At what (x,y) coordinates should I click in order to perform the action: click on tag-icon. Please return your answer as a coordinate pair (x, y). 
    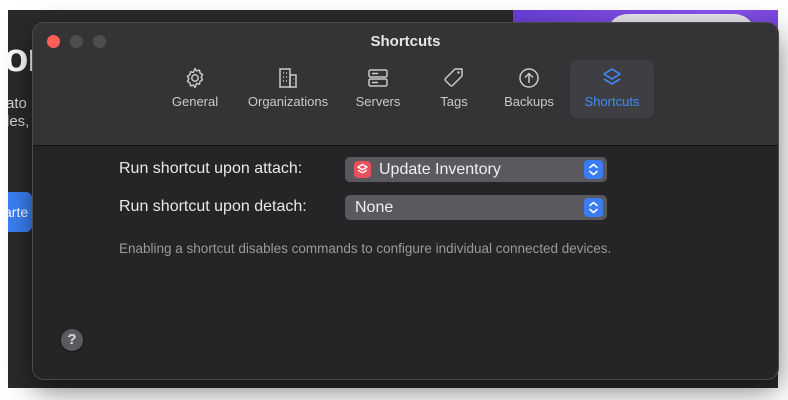
    Looking at the image, I should click on (453, 77).